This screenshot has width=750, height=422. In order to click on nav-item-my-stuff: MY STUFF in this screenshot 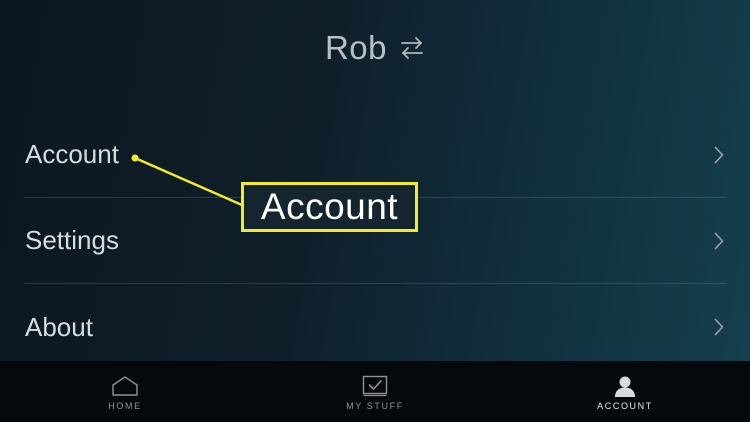, I will do `click(375, 391)`.